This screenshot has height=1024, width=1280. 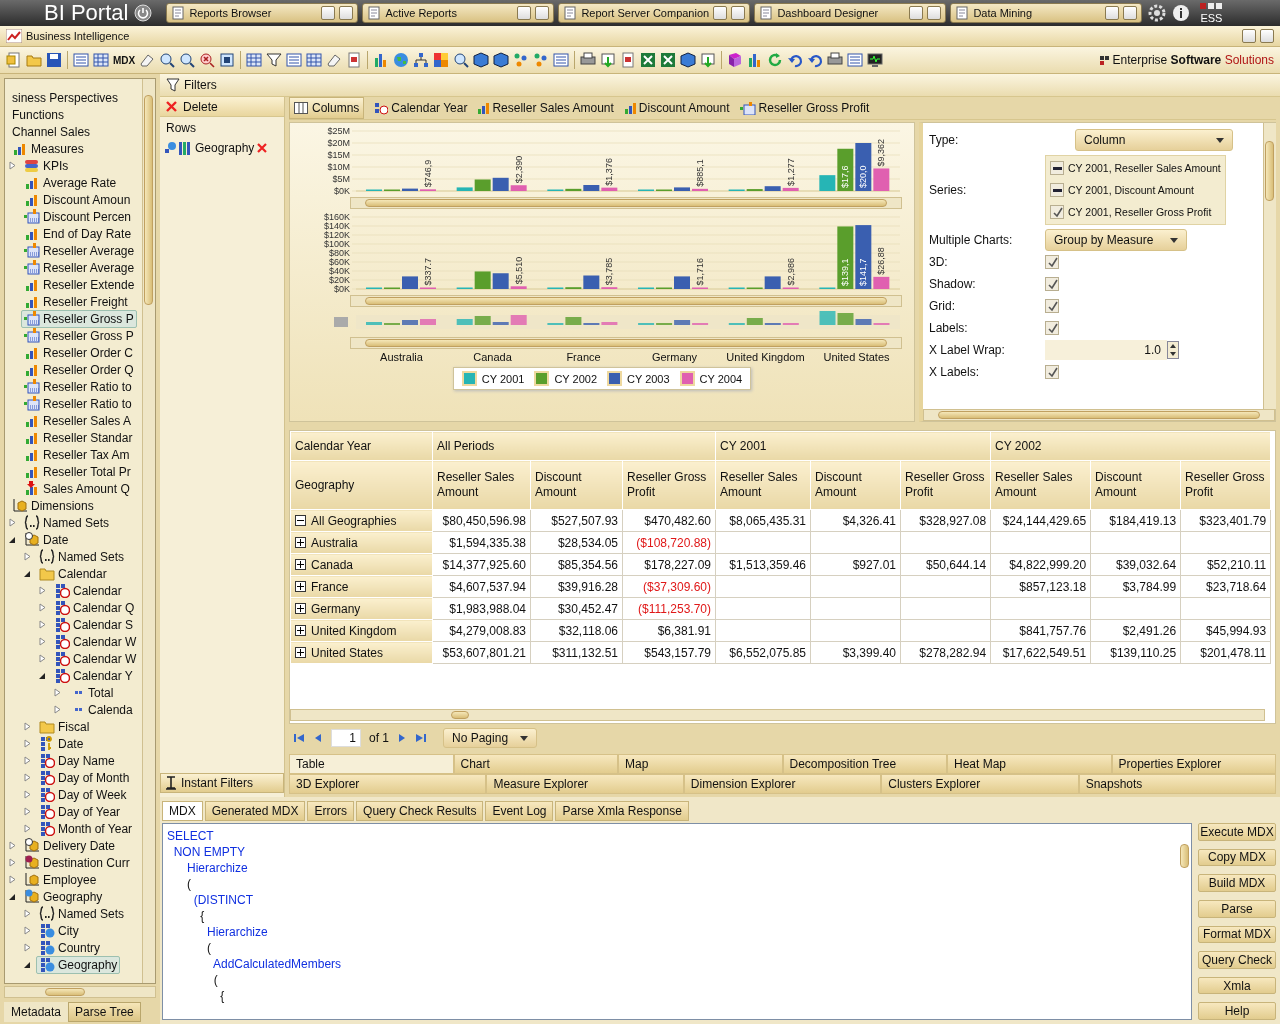 What do you see at coordinates (648, 60) in the screenshot?
I see `excel-icon` at bounding box center [648, 60].